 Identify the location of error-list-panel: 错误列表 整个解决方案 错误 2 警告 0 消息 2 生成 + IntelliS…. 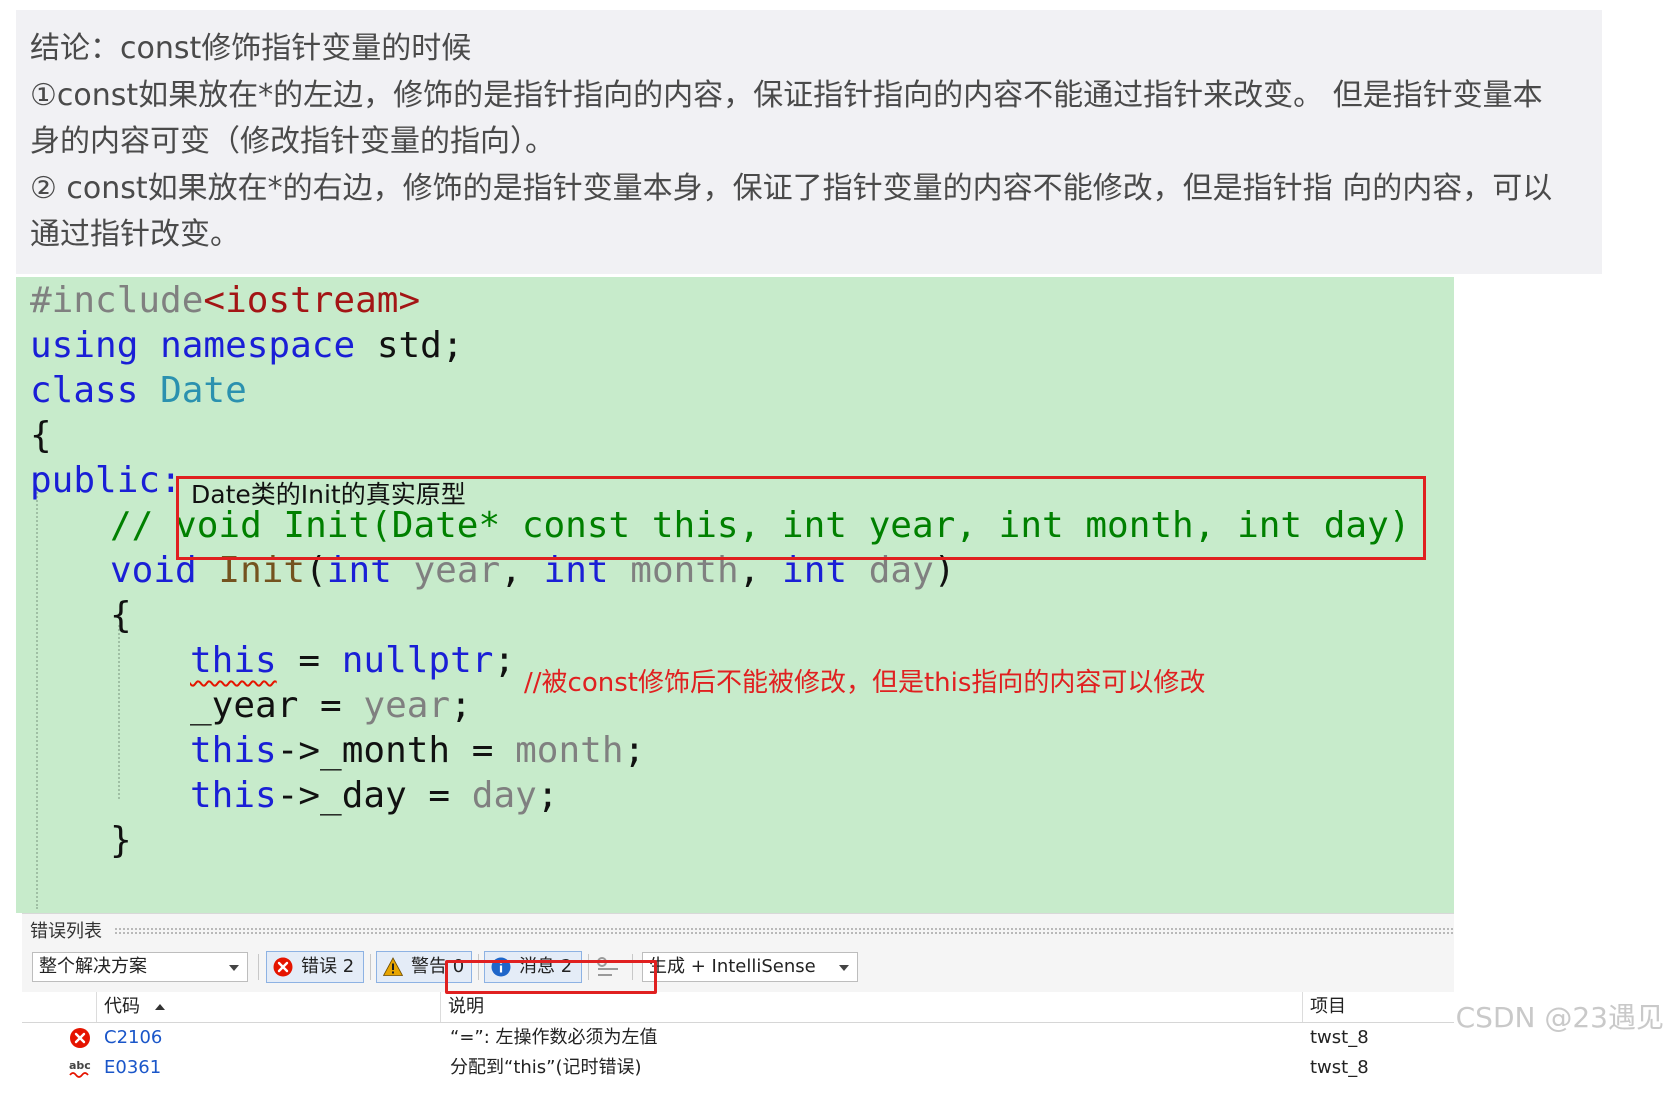
(738, 997).